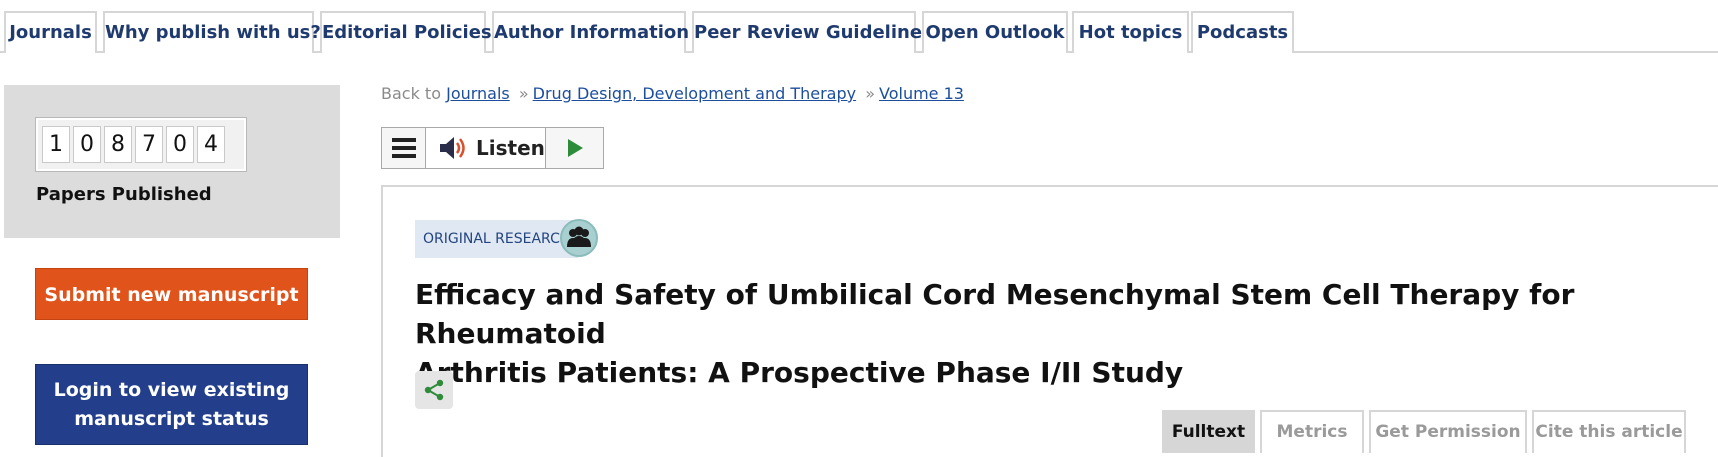  I want to click on play-icon, so click(575, 148).